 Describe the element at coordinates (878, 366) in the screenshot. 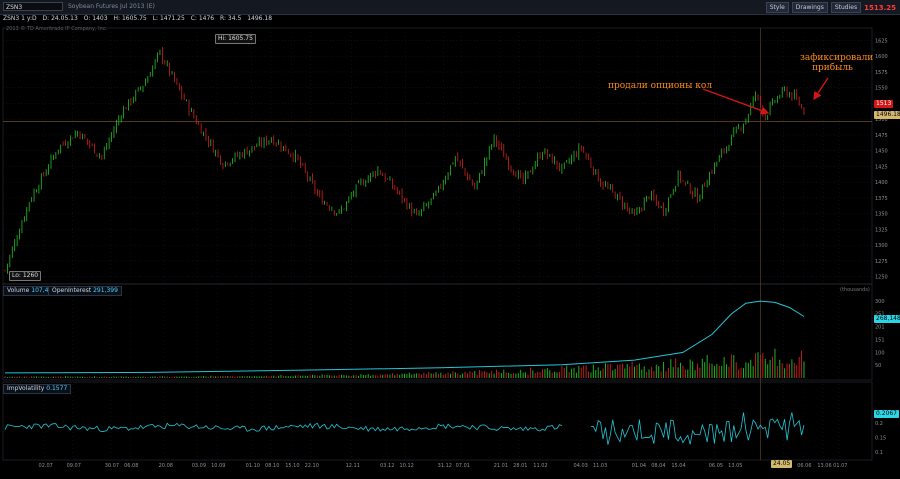

I see `volume-tick-label: 50` at that location.